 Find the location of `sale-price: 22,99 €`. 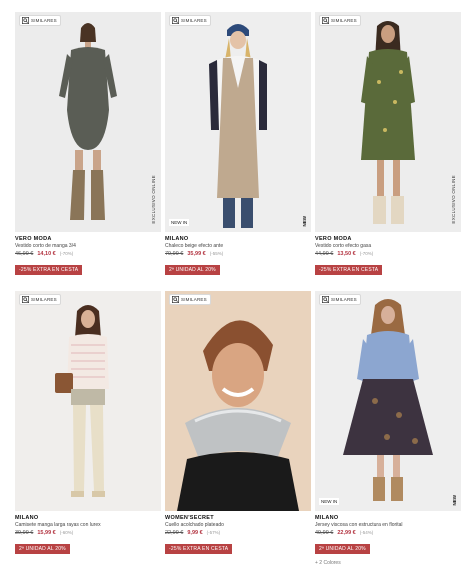

sale-price: 22,99 € is located at coordinates (346, 533).